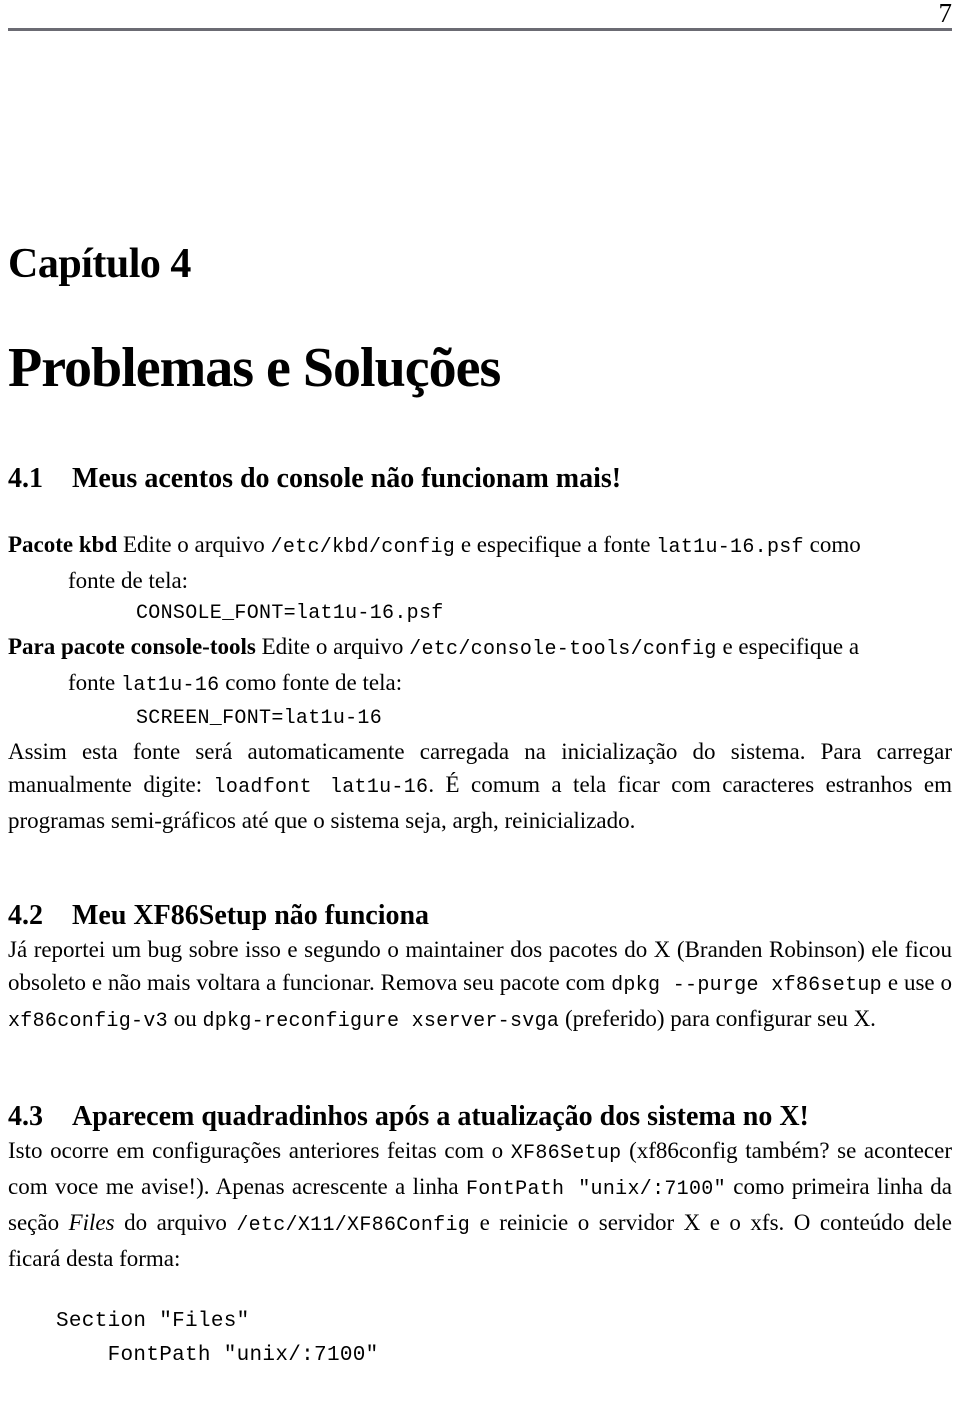  What do you see at coordinates (363, 547) in the screenshot?
I see `inline-code-etc-kbd-config: /etc/kbd/config` at bounding box center [363, 547].